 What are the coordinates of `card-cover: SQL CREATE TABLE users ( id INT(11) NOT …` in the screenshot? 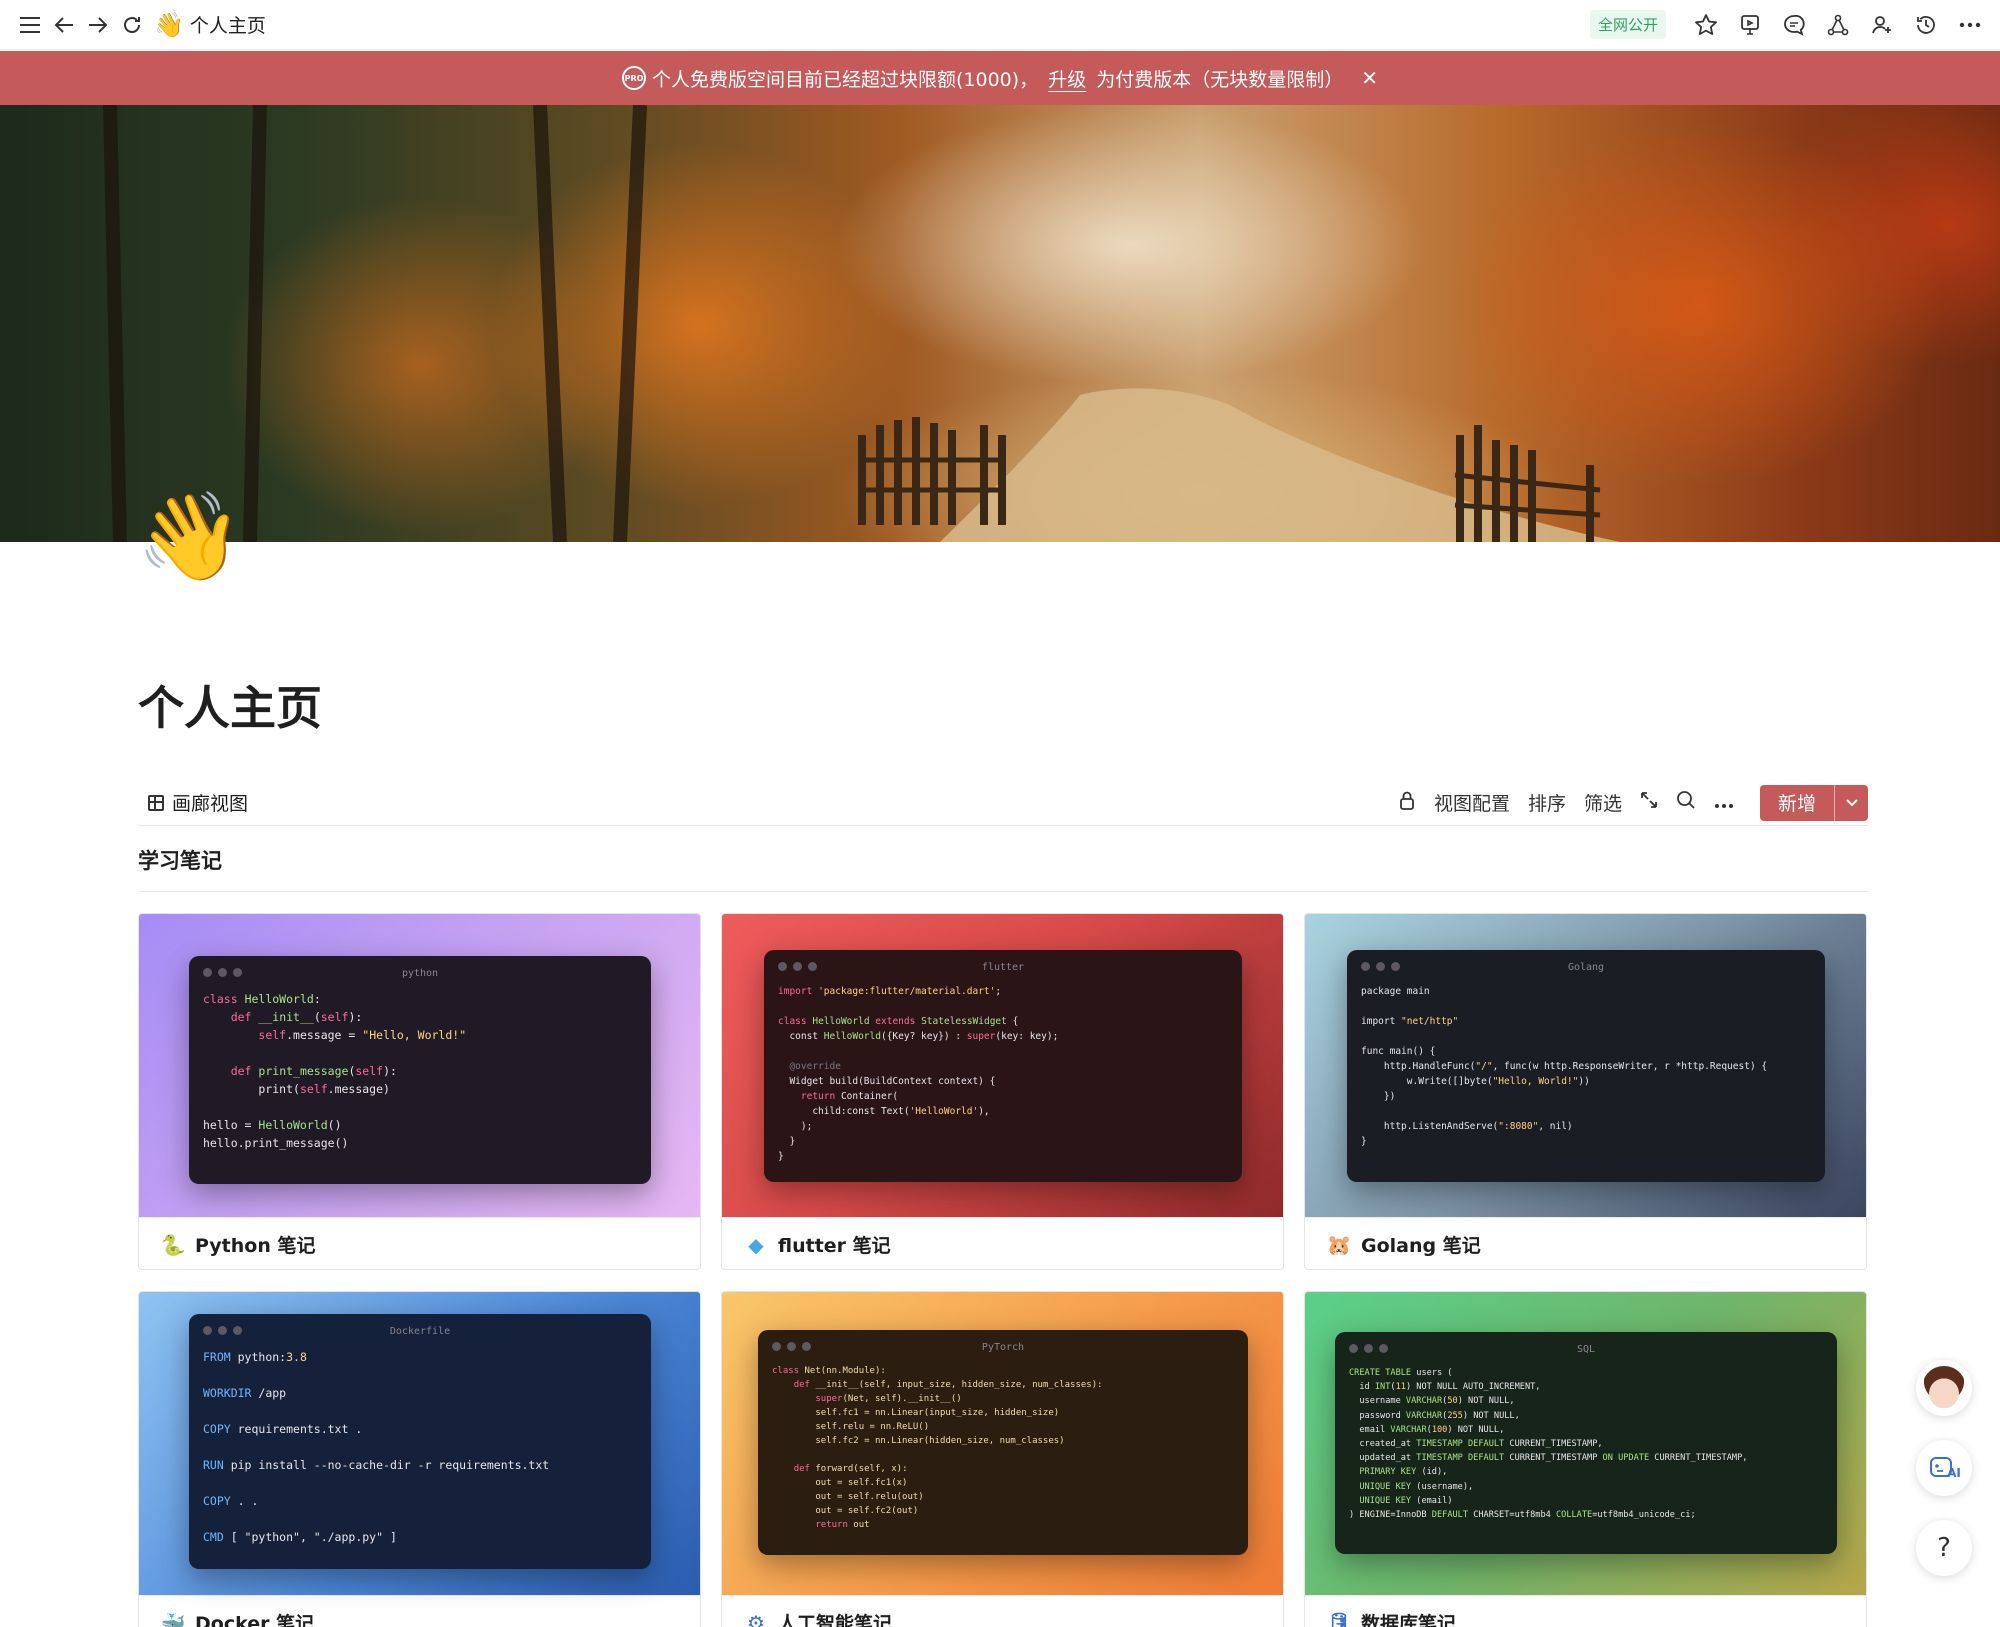 It's located at (1585, 1443).